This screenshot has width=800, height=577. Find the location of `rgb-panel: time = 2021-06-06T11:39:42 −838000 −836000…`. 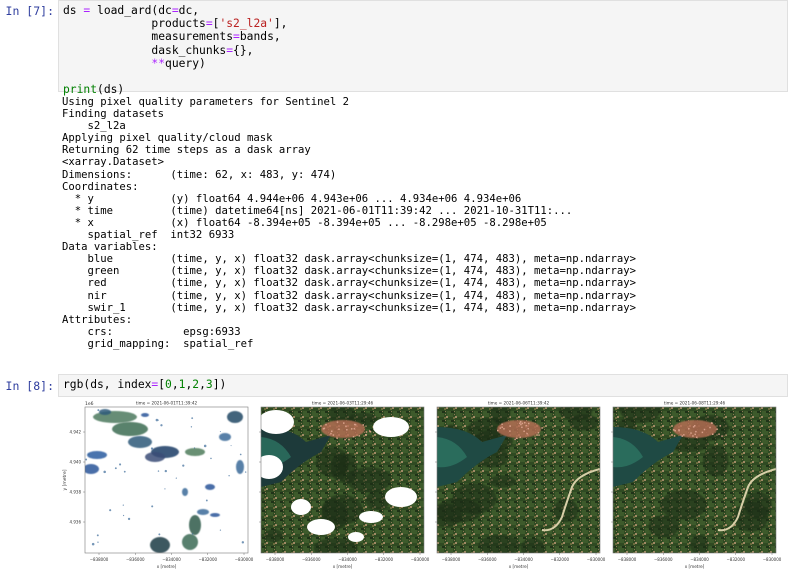

rgb-panel: time = 2021-06-06T11:39:42 −838000 −836000… is located at coordinates (520, 485).